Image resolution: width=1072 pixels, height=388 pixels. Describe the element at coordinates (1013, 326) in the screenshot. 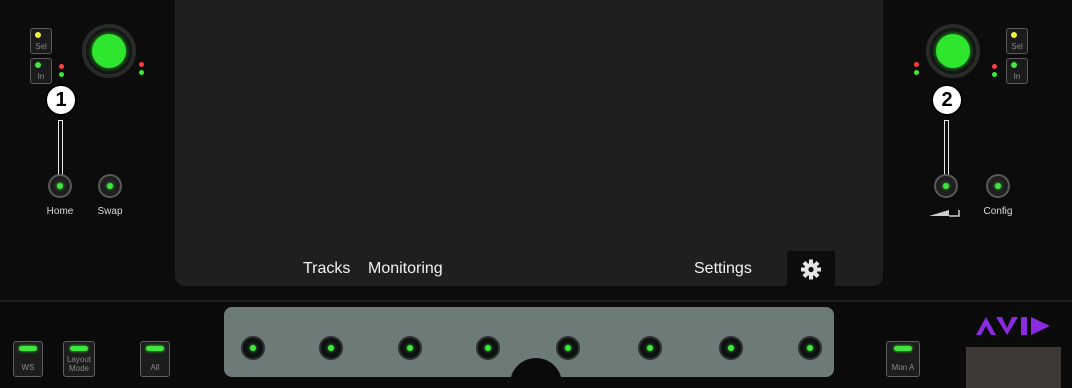

I see `avid-logo-icon` at that location.